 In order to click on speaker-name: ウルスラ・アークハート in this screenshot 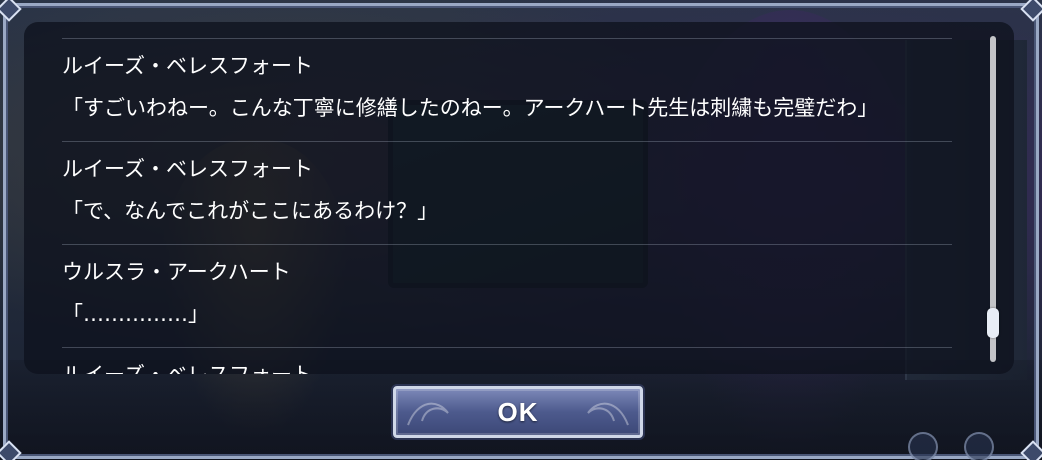, I will do `click(176, 272)`.